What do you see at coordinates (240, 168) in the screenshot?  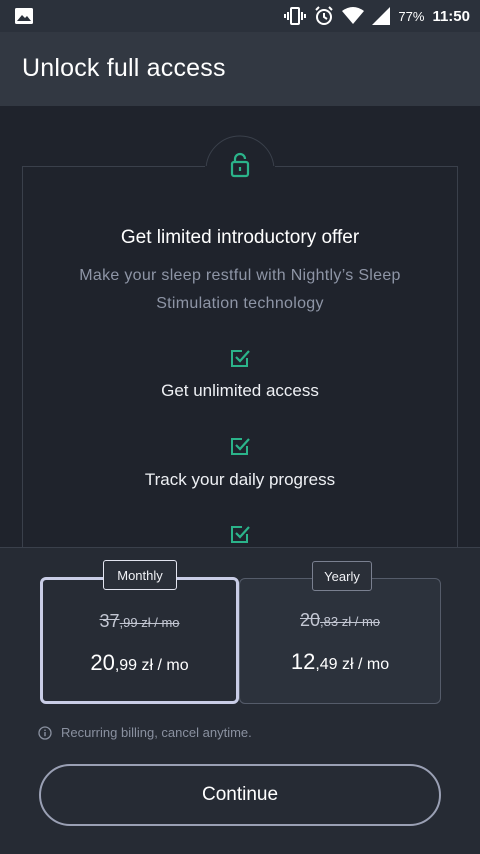 I see `lock-icon` at bounding box center [240, 168].